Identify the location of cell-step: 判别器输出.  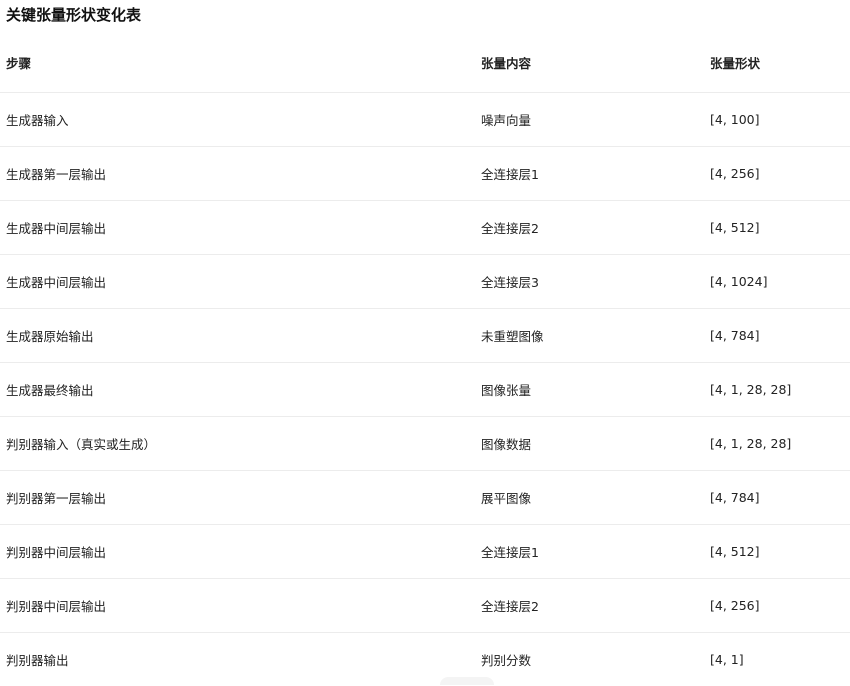
(237, 659).